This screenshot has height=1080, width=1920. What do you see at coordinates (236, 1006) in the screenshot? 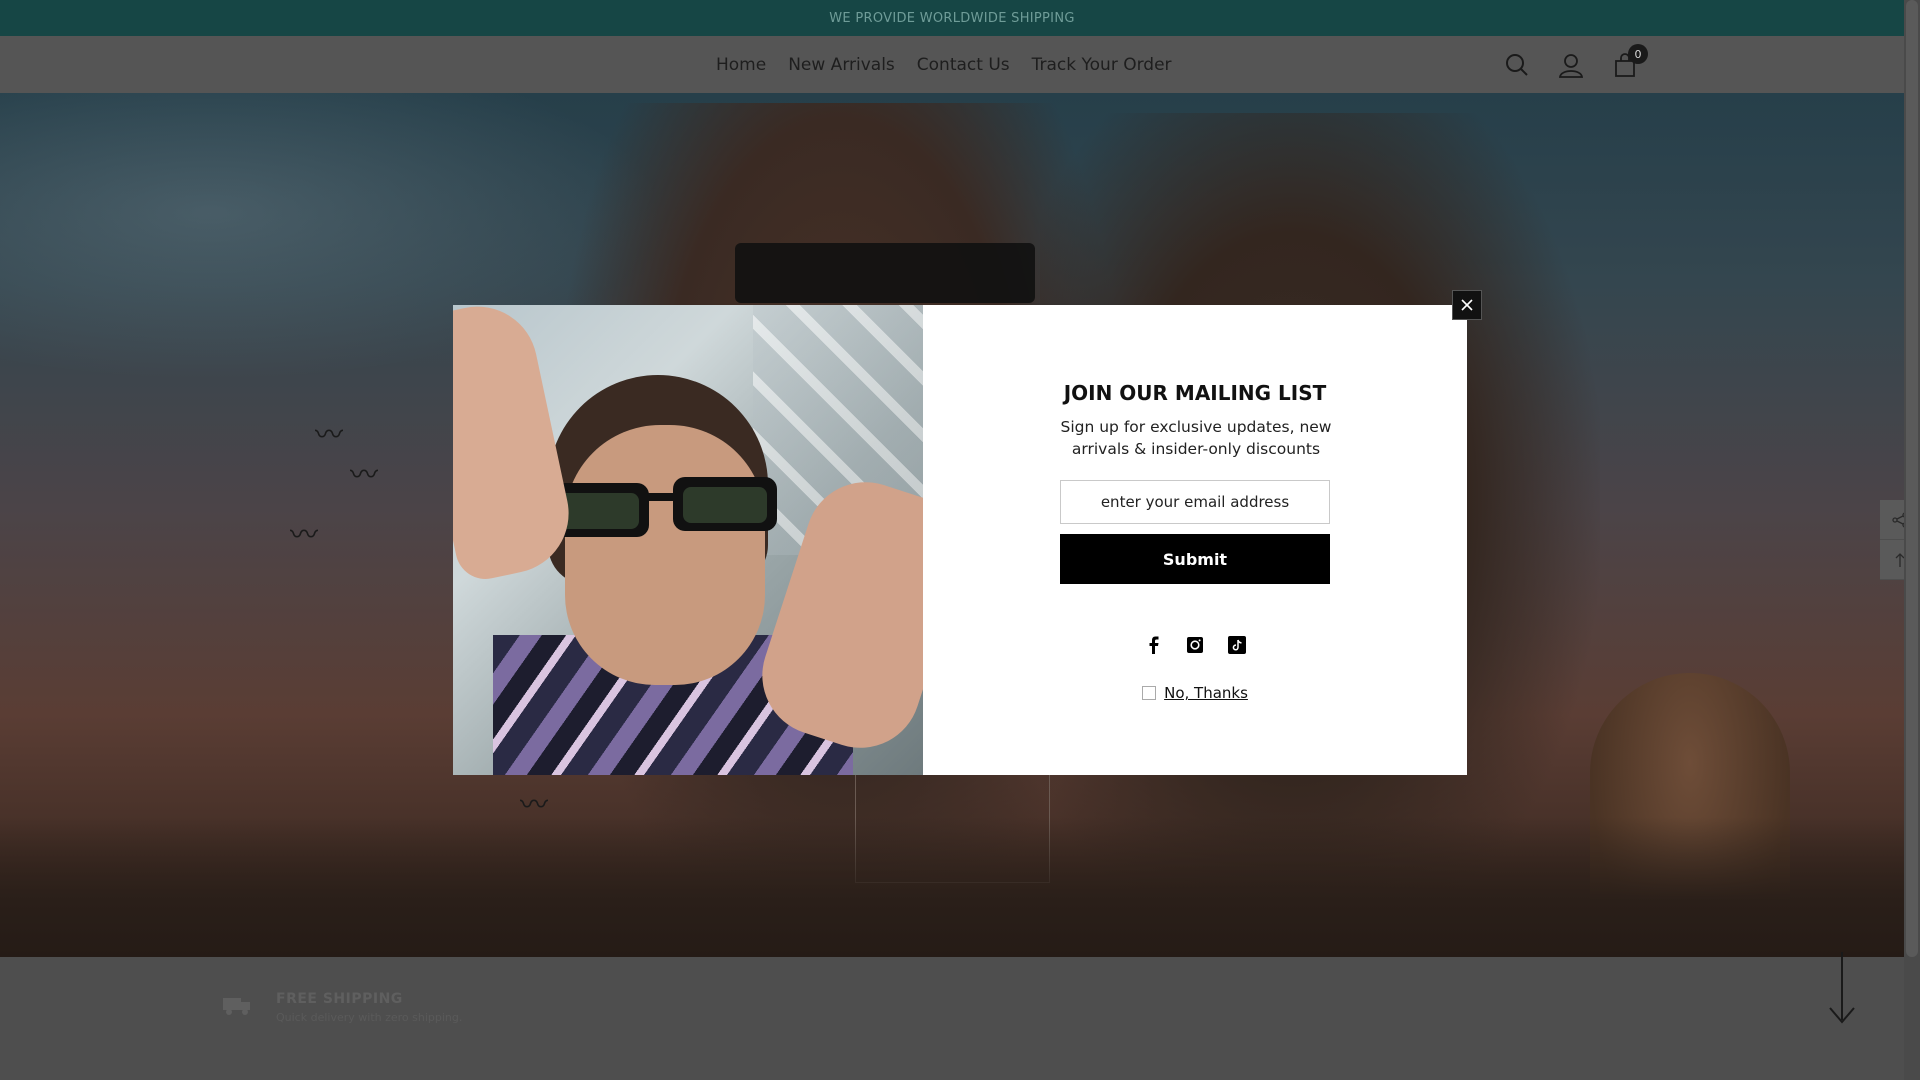
I see `truck-icon` at bounding box center [236, 1006].